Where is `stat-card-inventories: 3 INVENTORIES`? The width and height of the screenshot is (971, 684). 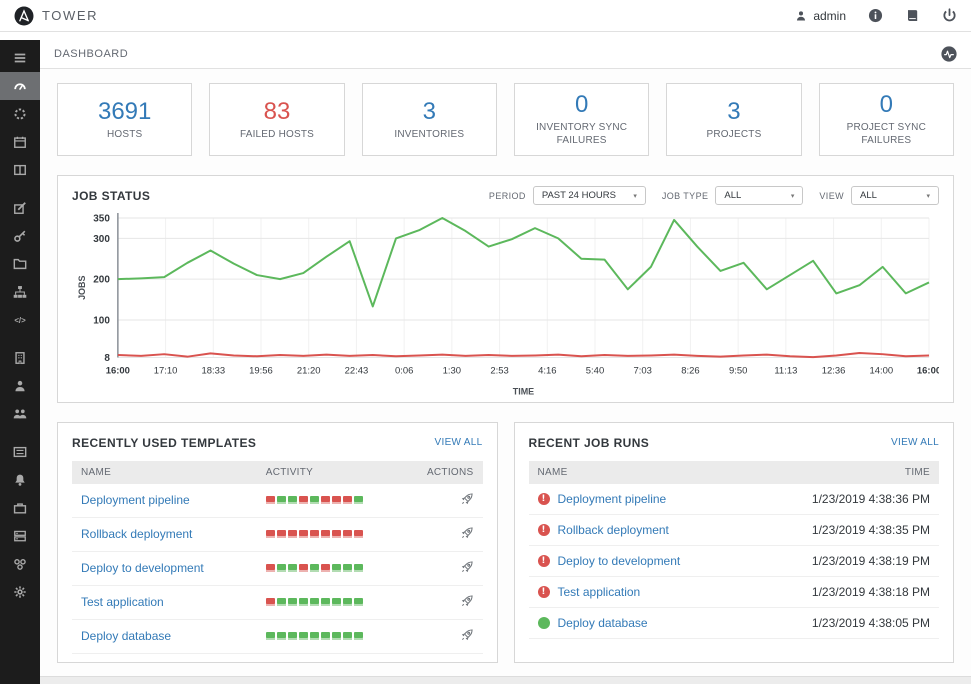
stat-card-inventories: 3 INVENTORIES is located at coordinates (429, 120).